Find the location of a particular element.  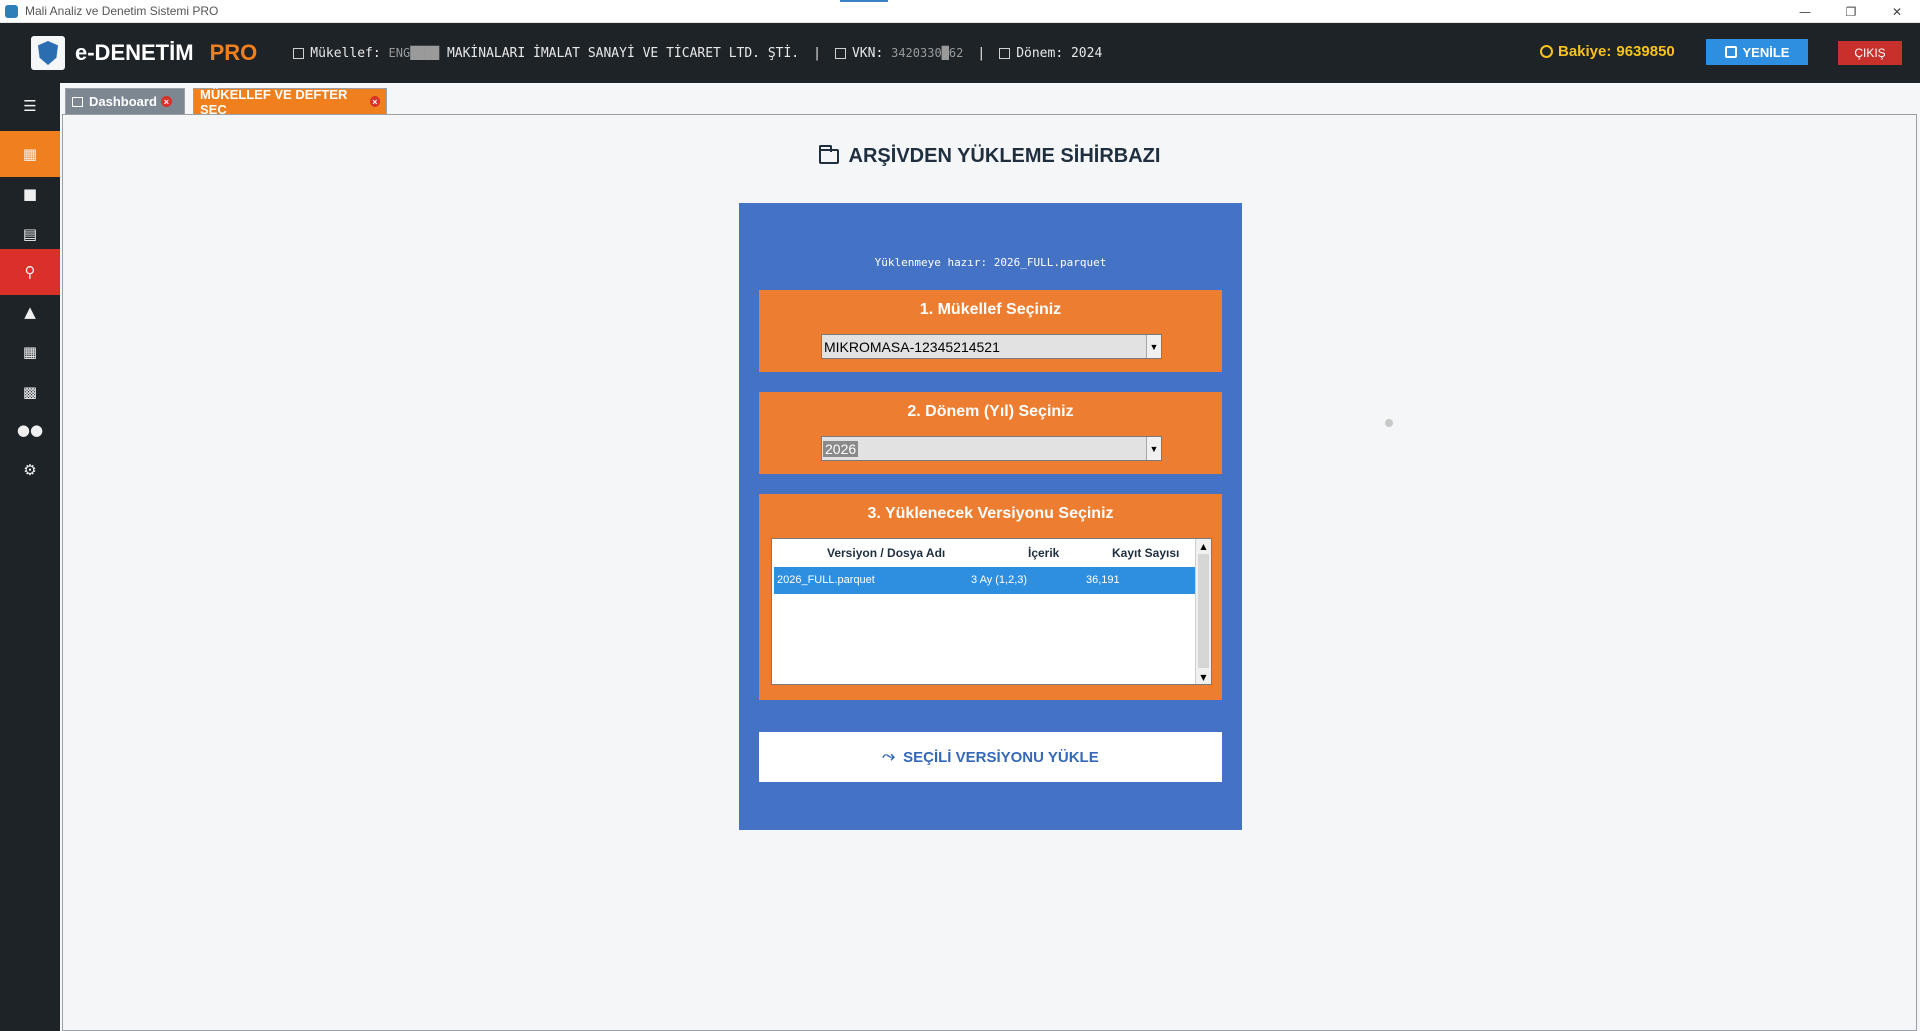

column-header-file: Versiyon / Dosya Adı is located at coordinates (886, 552).